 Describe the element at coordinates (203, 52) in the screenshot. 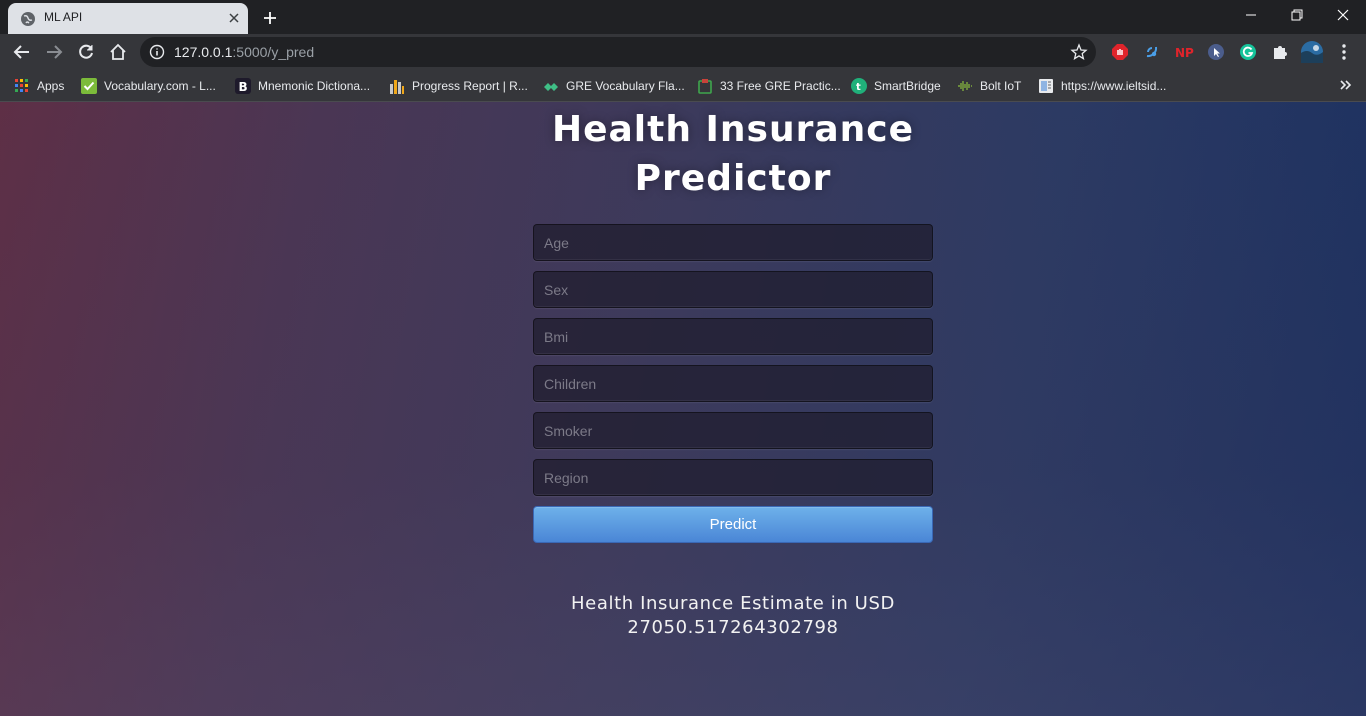

I see `url-host: 127.0.0.1` at that location.